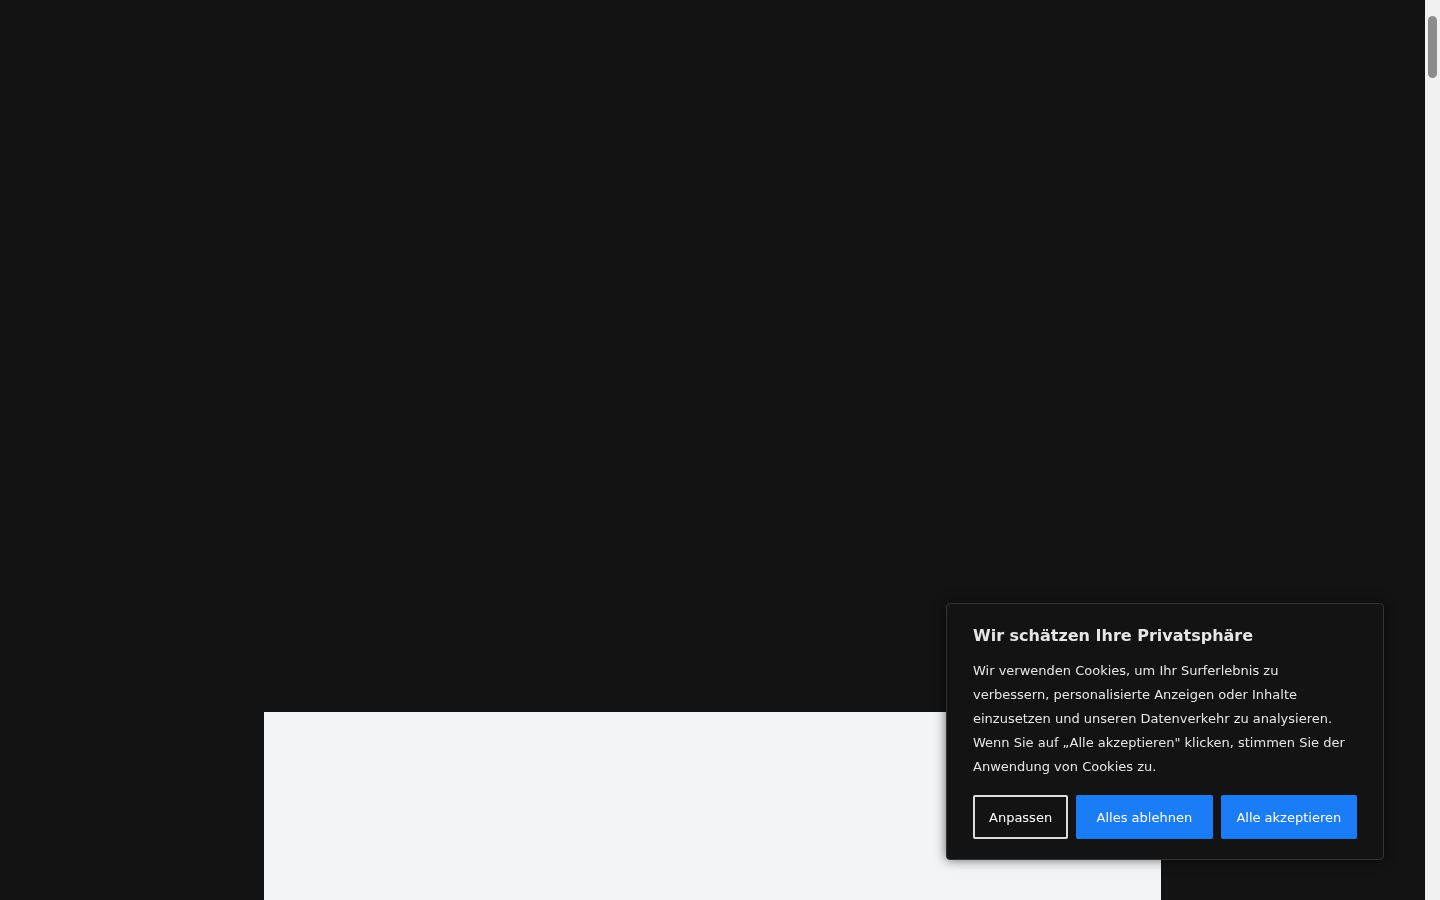 Image resolution: width=1440 pixels, height=900 pixels. I want to click on scrollbar, so click(1432, 450).